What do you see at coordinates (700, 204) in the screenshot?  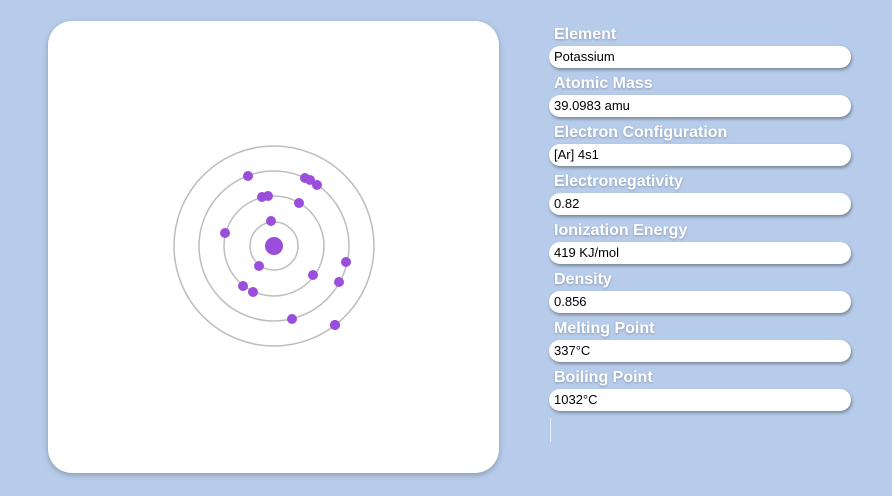 I see `electronegativity-value-field: 0.82` at bounding box center [700, 204].